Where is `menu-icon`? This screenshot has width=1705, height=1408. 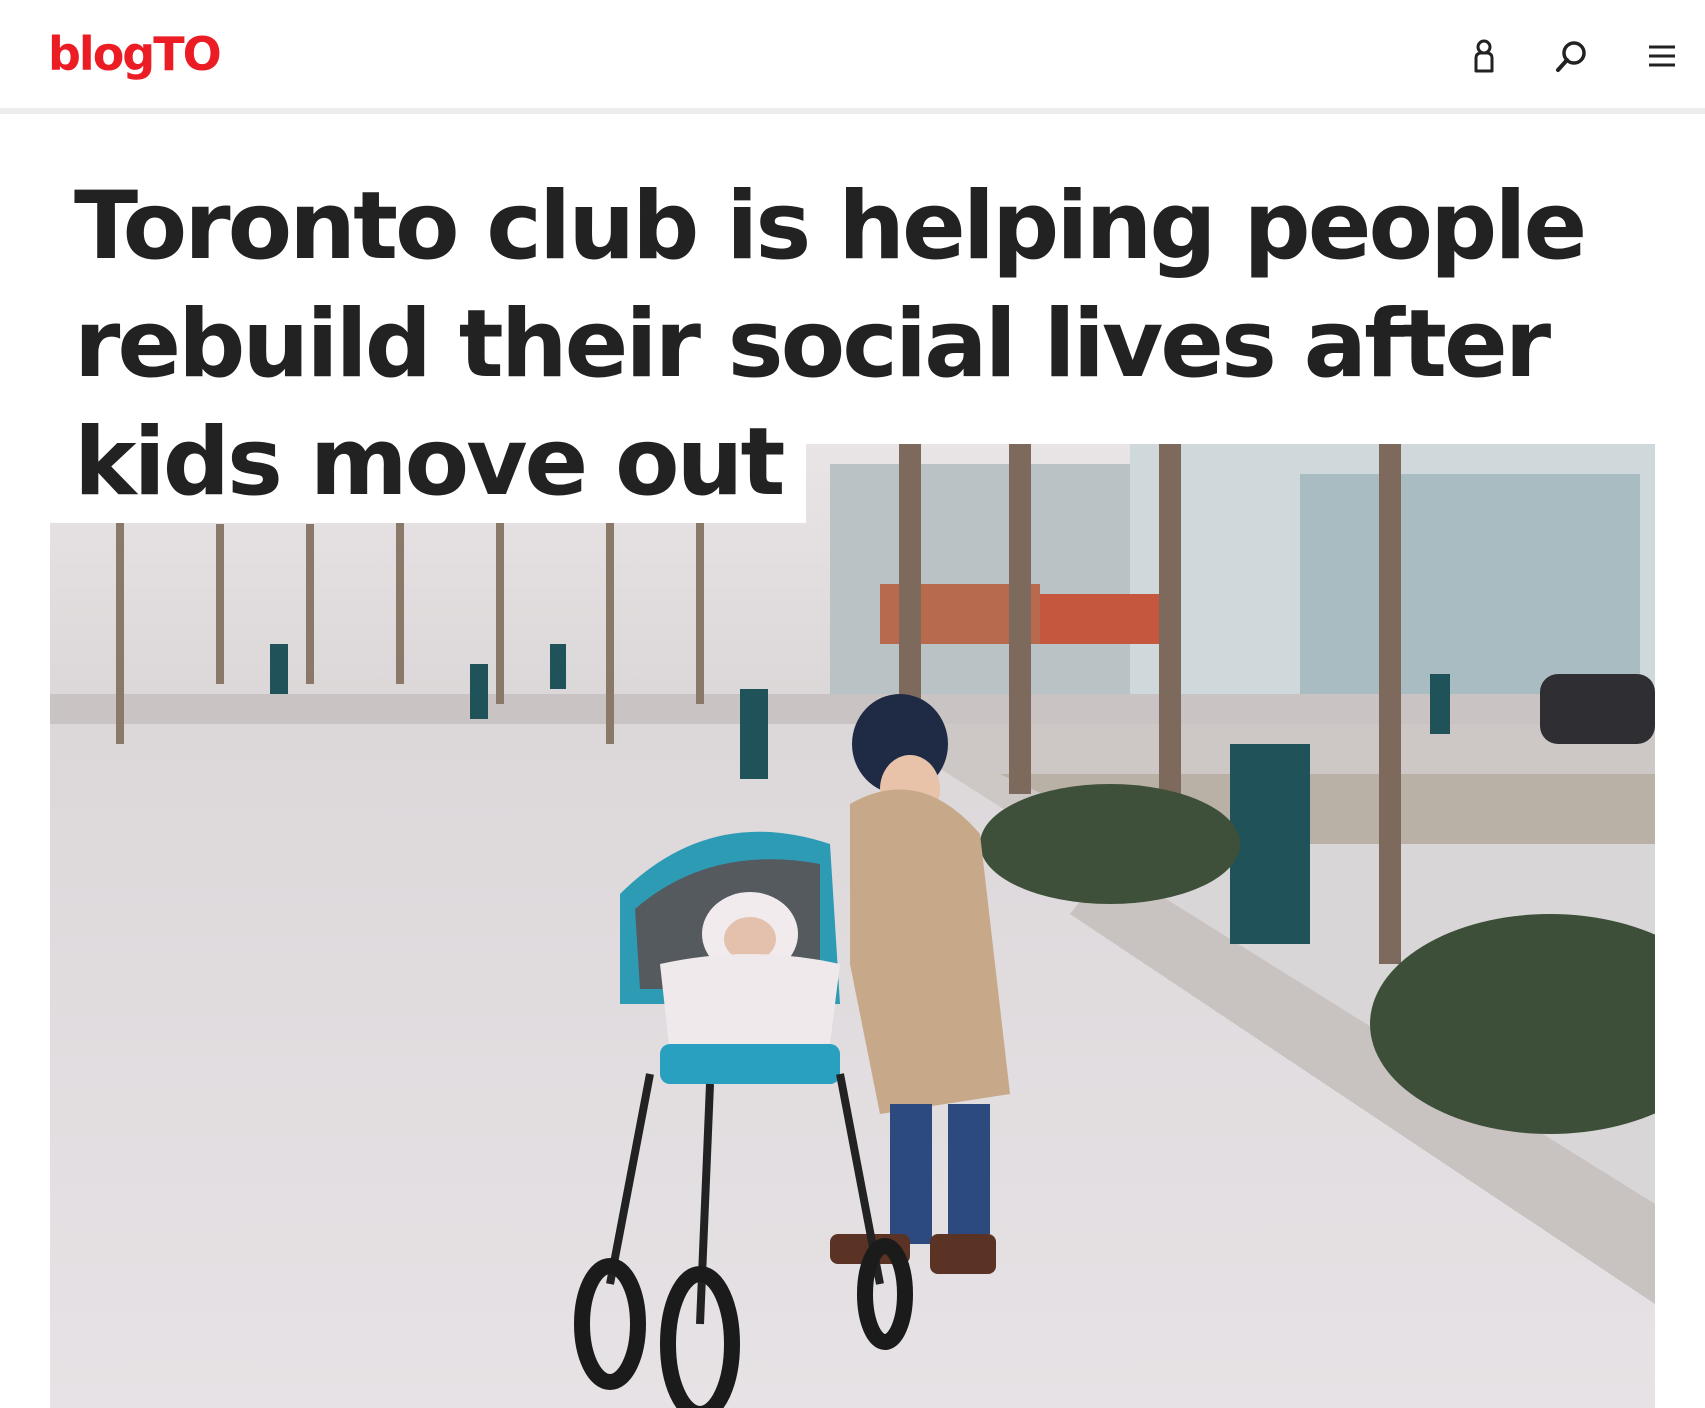
menu-icon is located at coordinates (1662, 56).